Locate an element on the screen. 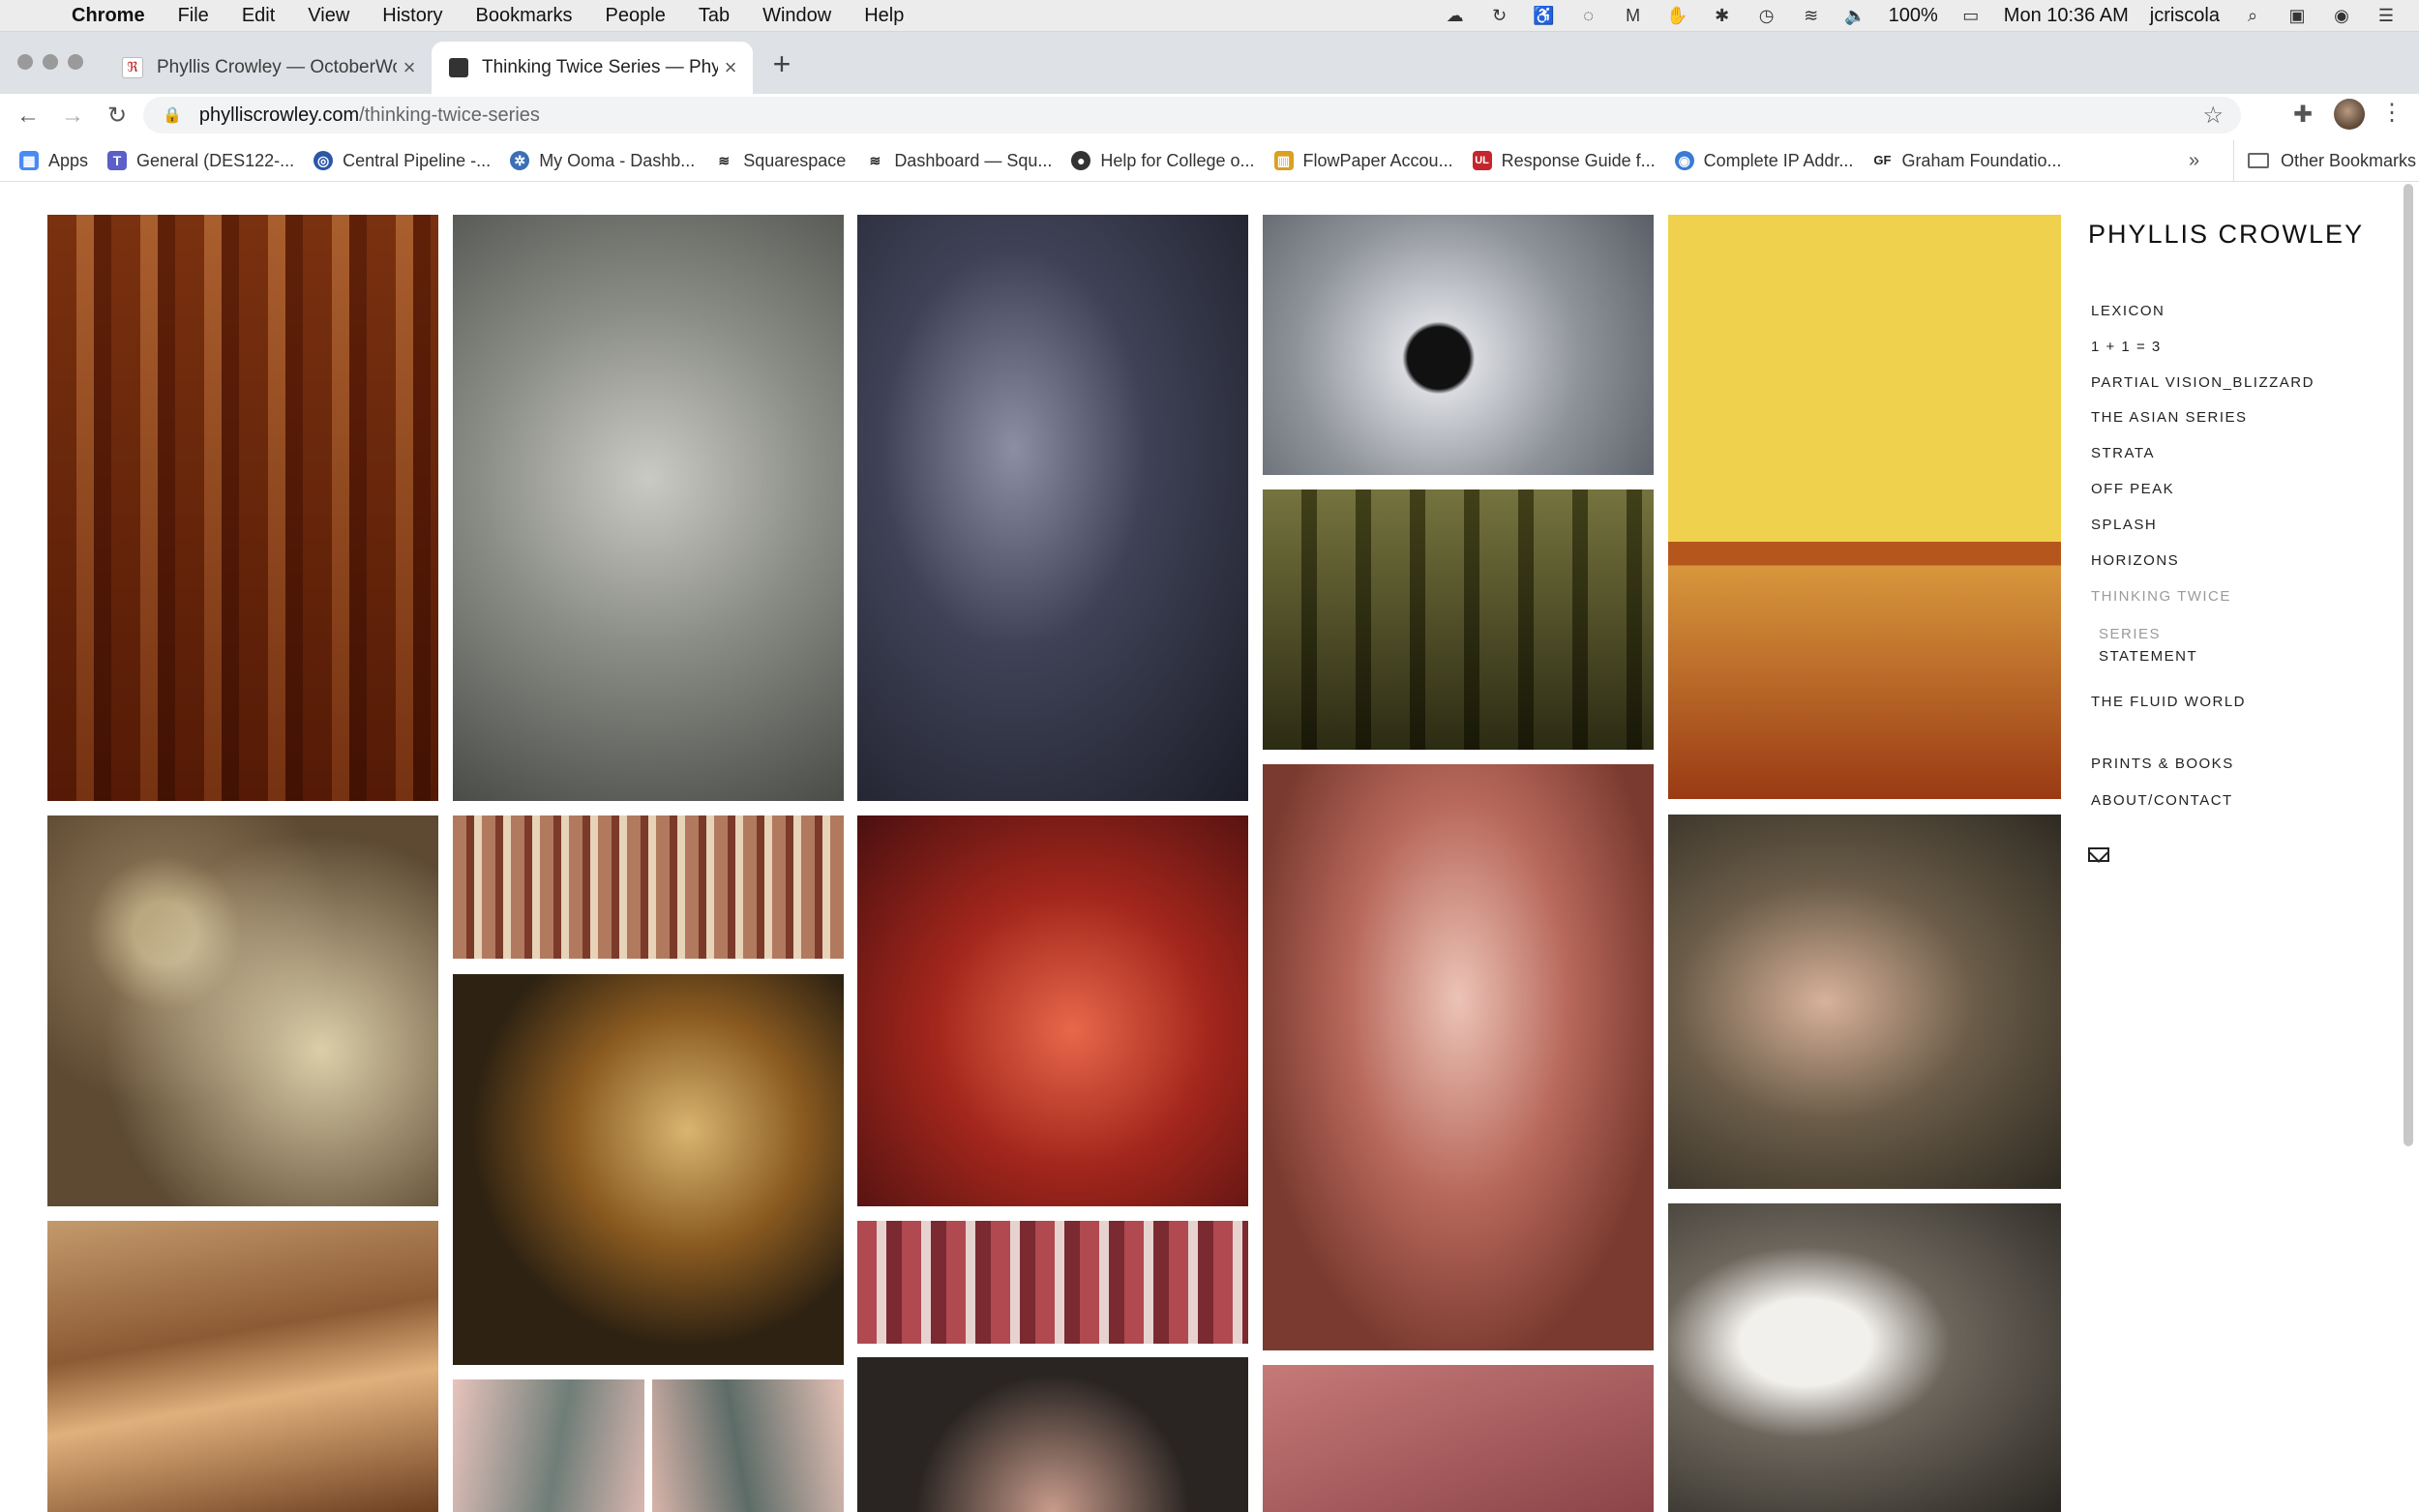  nav-partial-vision-blizzard: PARTIAL VISION_BLIZZARD is located at coordinates (2202, 383).